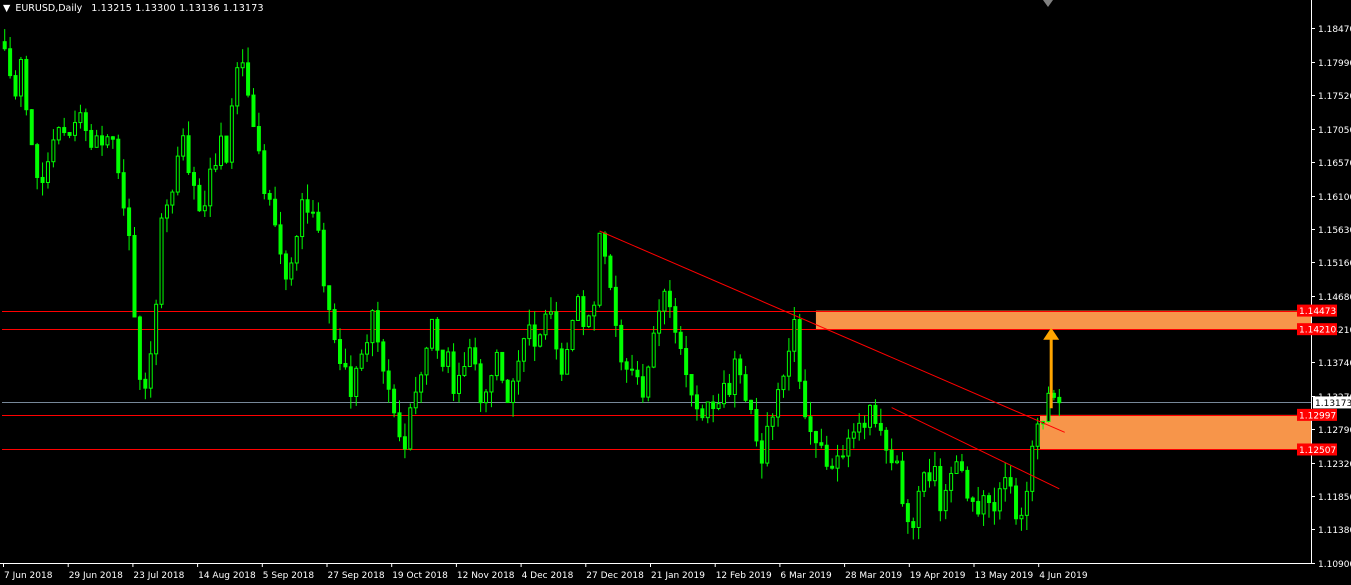 This screenshot has height=585, width=1351. What do you see at coordinates (938, 576) in the screenshot?
I see `time-tick-label: 19 Apr 2019` at bounding box center [938, 576].